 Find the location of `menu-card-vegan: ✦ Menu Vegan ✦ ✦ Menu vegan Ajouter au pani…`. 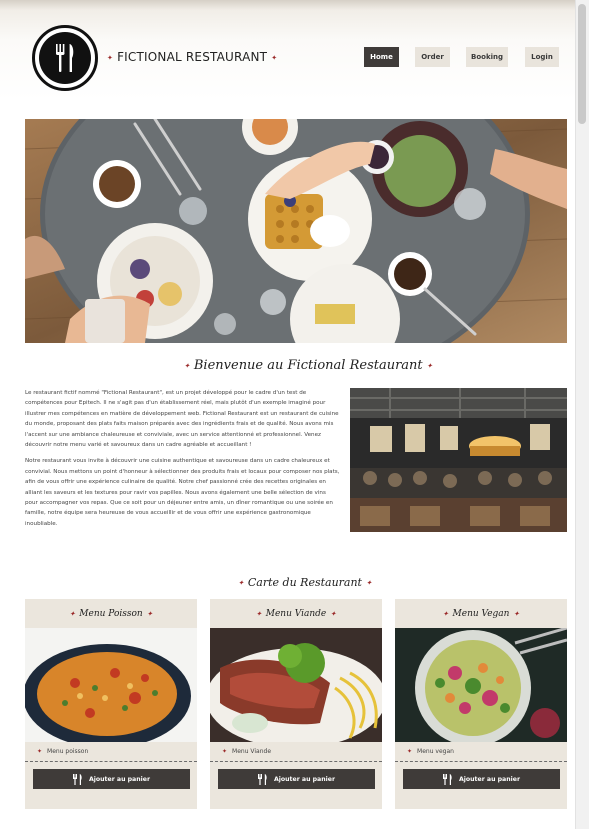

menu-card-vegan: ✦ Menu Vegan ✦ ✦ Menu vegan Ajouter au pani… is located at coordinates (481, 704).